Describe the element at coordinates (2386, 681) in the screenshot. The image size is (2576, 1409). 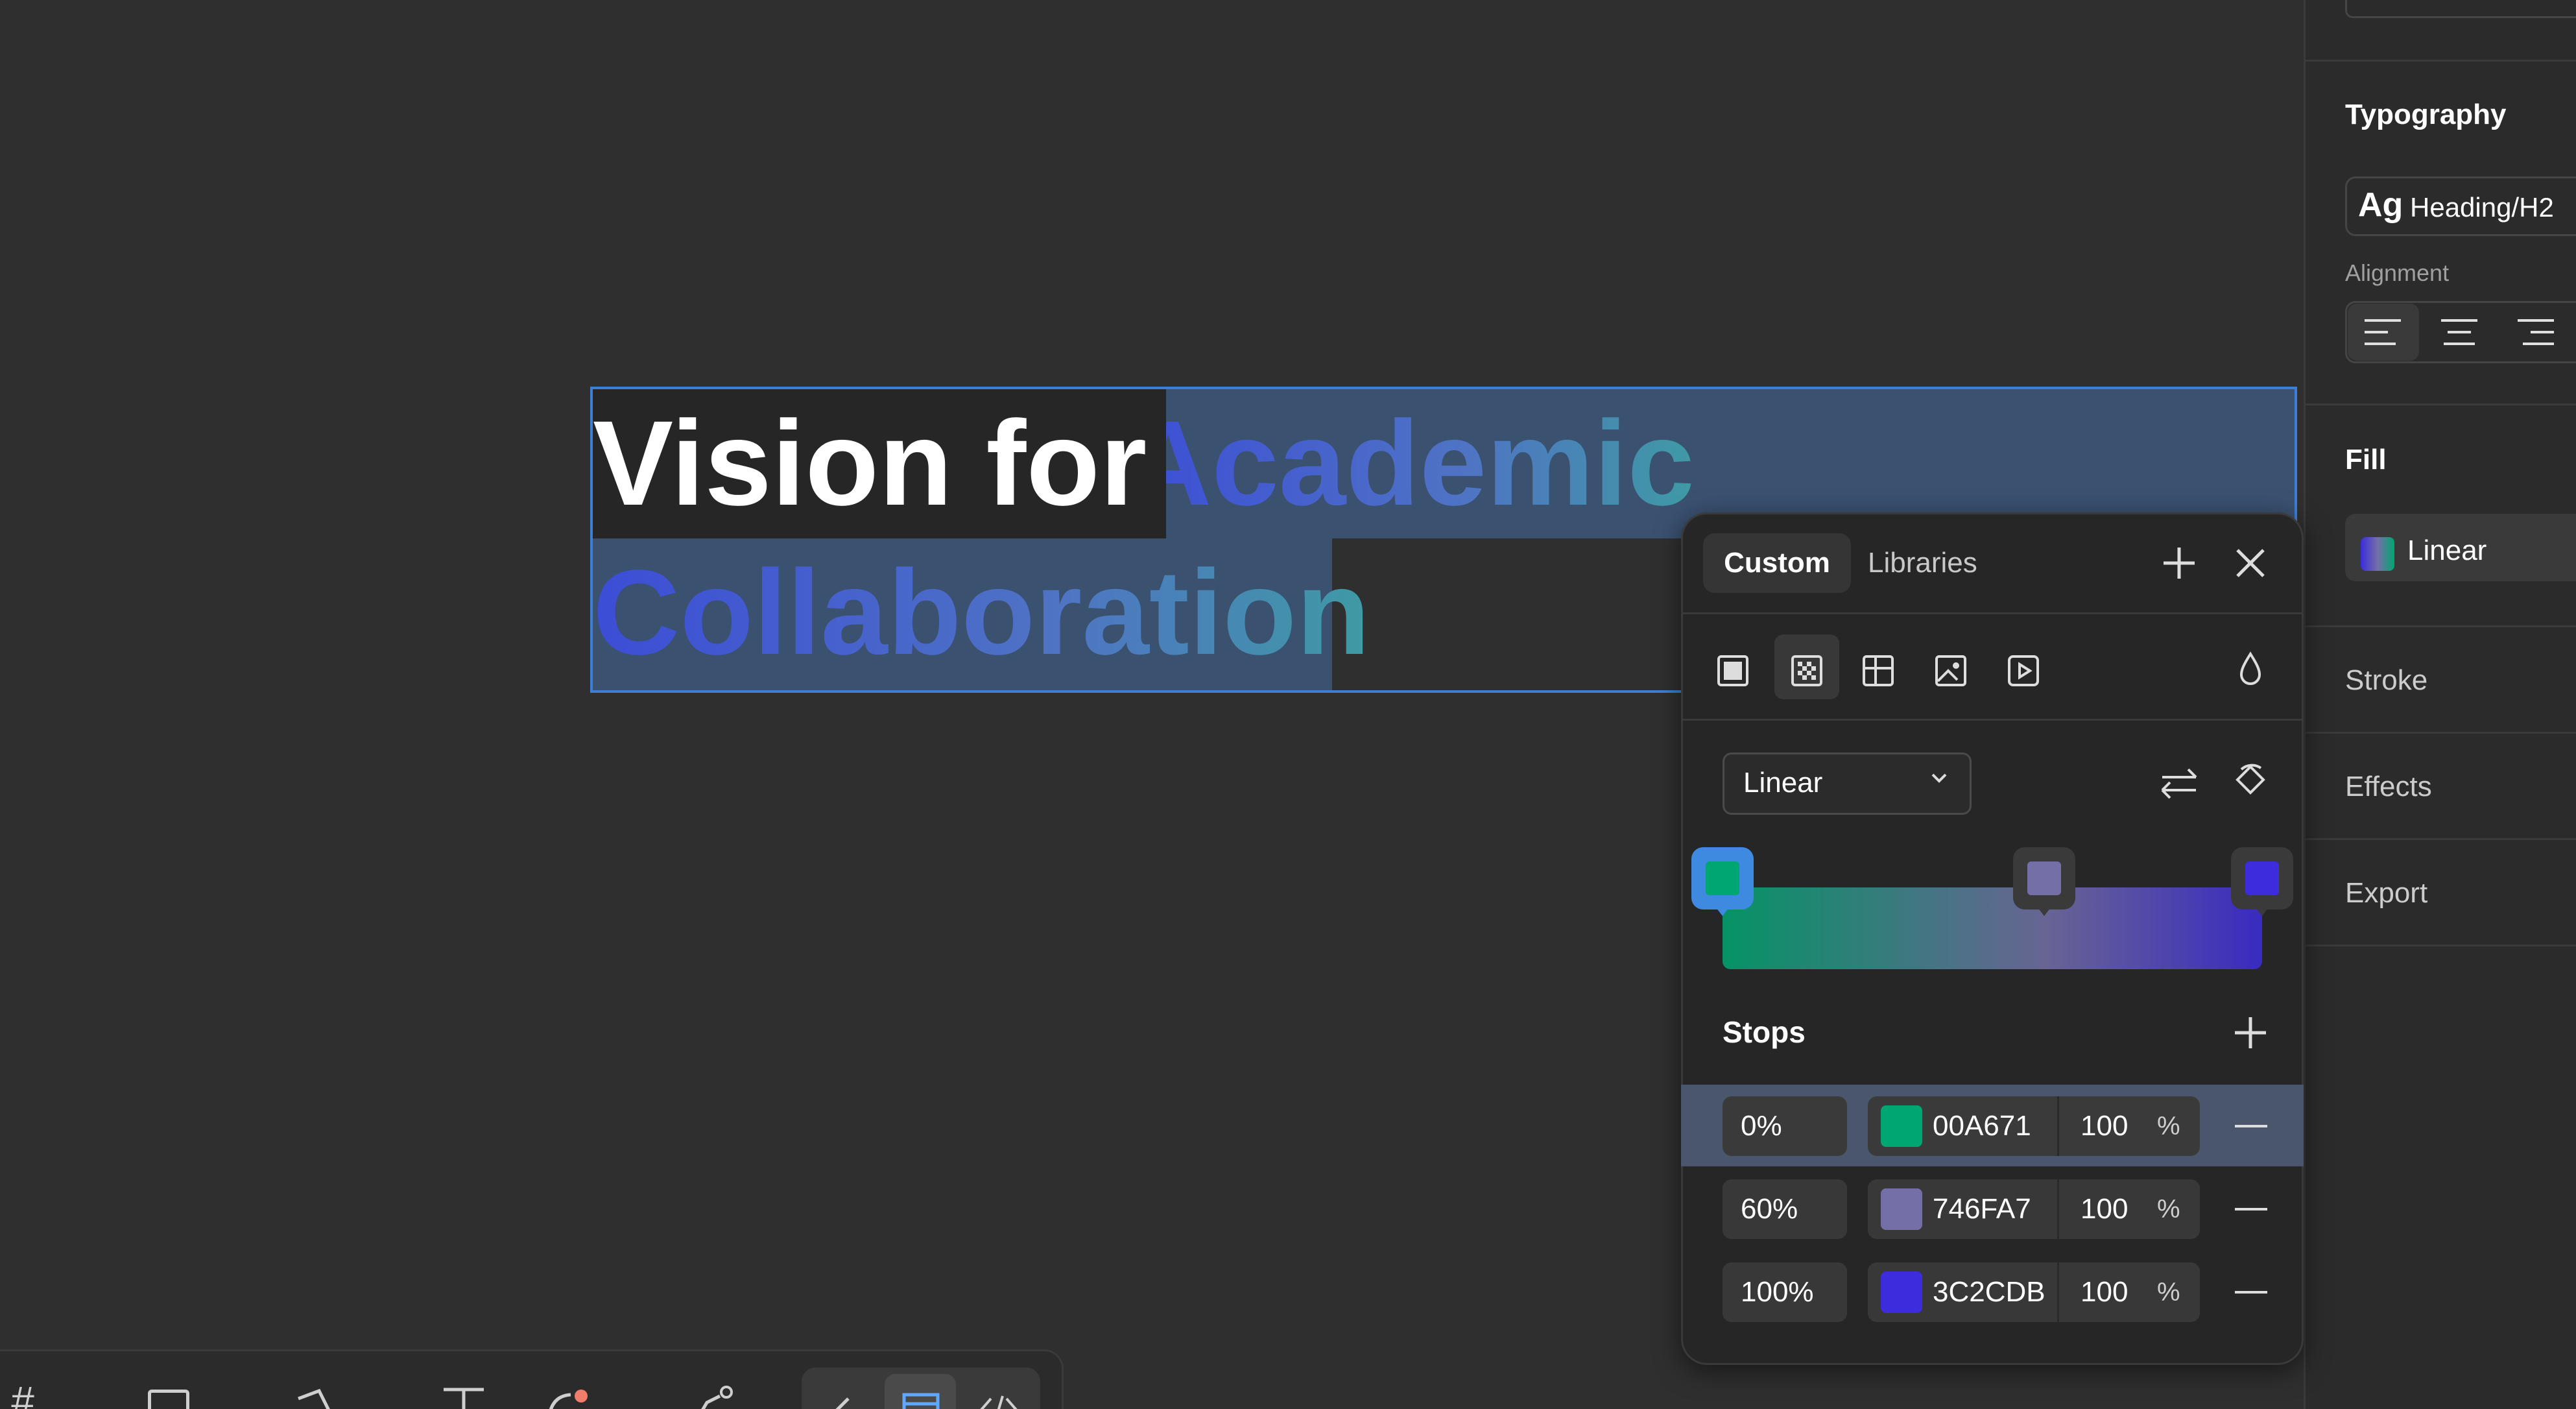
I see `stroke-title: Stroke` at that location.